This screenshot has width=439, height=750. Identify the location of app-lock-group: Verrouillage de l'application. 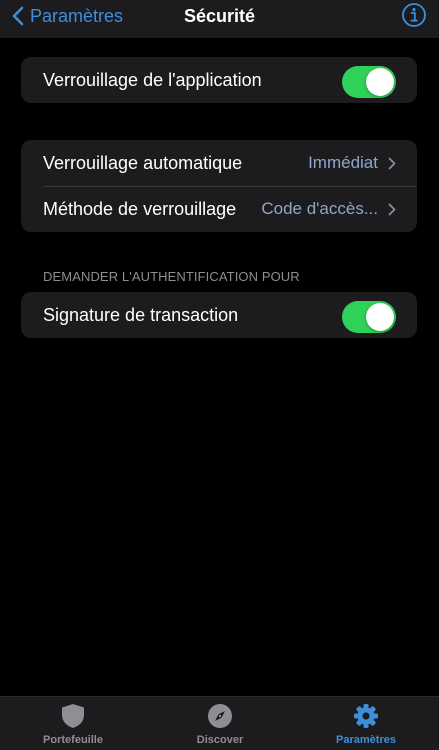
(219, 80).